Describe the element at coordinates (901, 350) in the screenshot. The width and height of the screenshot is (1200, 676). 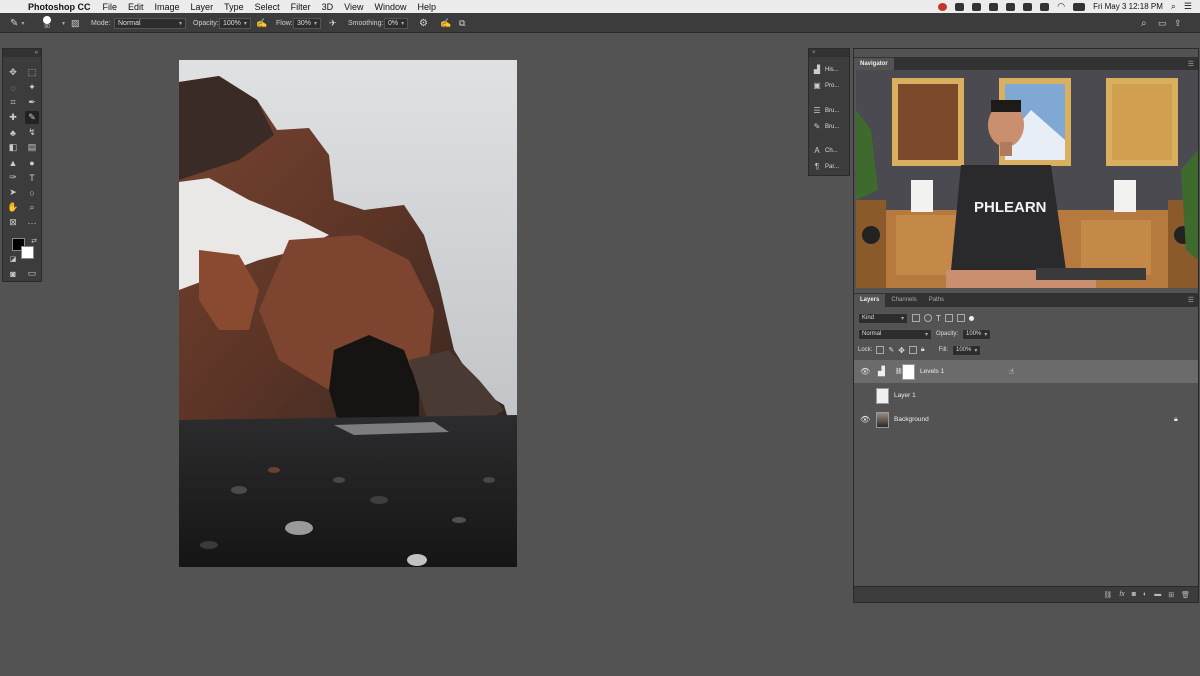
I see `lock-position-icon: ✥` at that location.